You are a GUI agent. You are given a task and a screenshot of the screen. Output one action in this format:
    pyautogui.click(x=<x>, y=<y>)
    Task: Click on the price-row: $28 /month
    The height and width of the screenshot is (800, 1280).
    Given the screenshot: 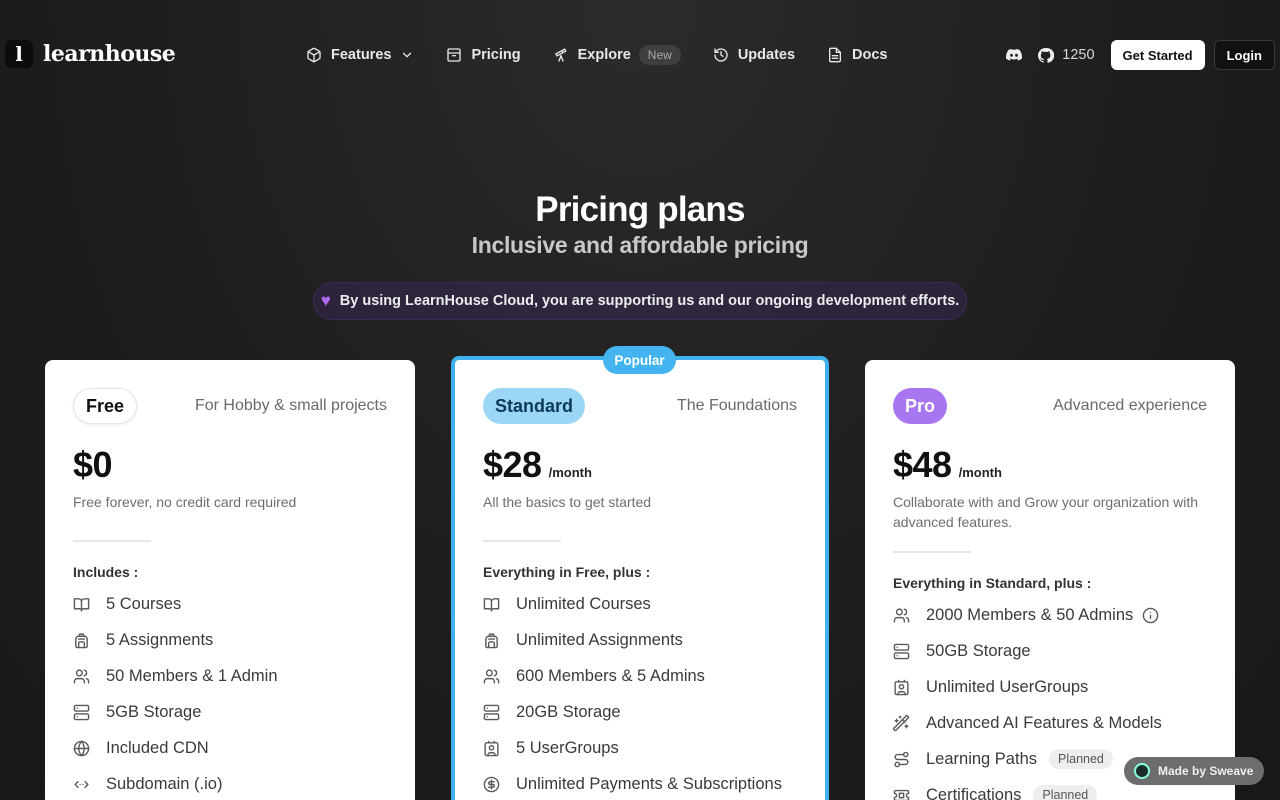 What is the action you would take?
    pyautogui.click(x=640, y=465)
    